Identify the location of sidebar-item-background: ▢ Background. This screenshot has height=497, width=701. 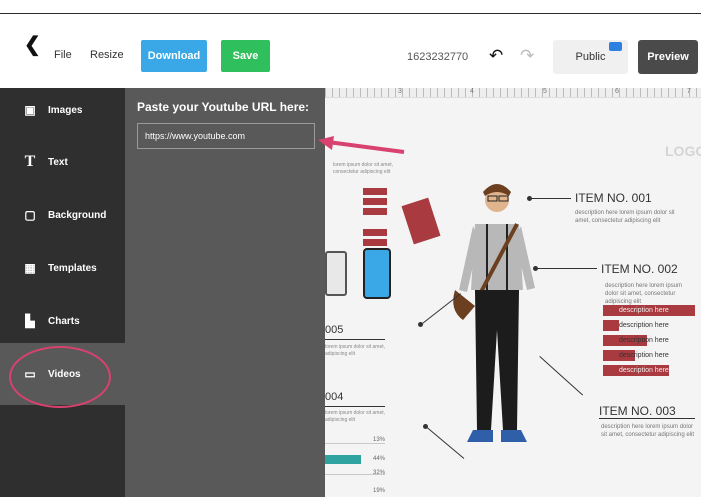
(62, 215).